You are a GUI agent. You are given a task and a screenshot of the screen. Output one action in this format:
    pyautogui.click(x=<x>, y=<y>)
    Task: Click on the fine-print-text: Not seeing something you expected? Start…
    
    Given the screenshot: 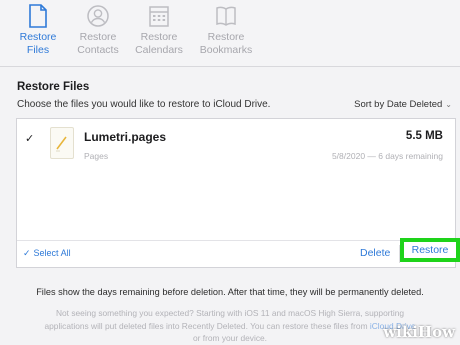 What is the action you would take?
    pyautogui.click(x=224, y=319)
    